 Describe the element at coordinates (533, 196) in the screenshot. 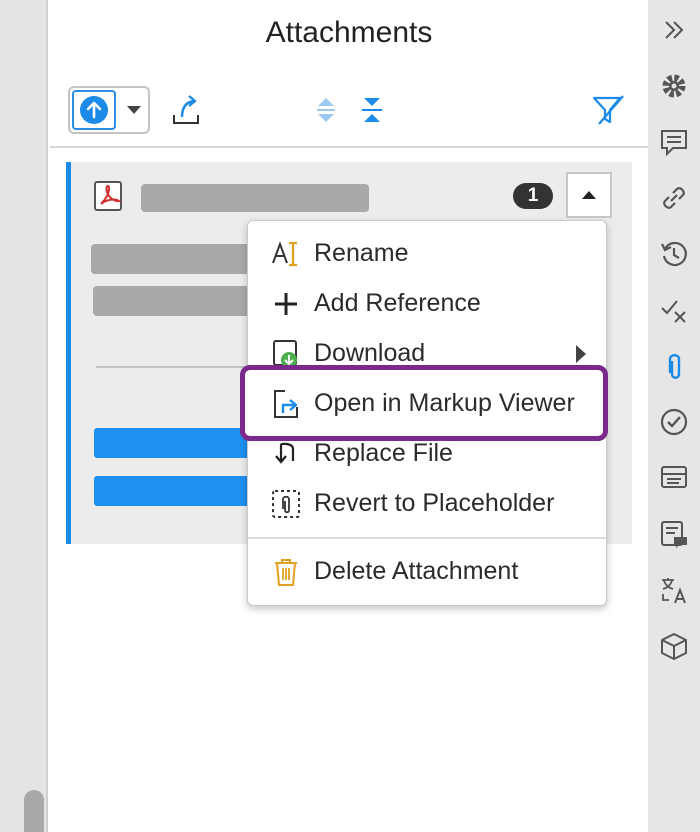

I see `reference-count-badge: 1` at that location.